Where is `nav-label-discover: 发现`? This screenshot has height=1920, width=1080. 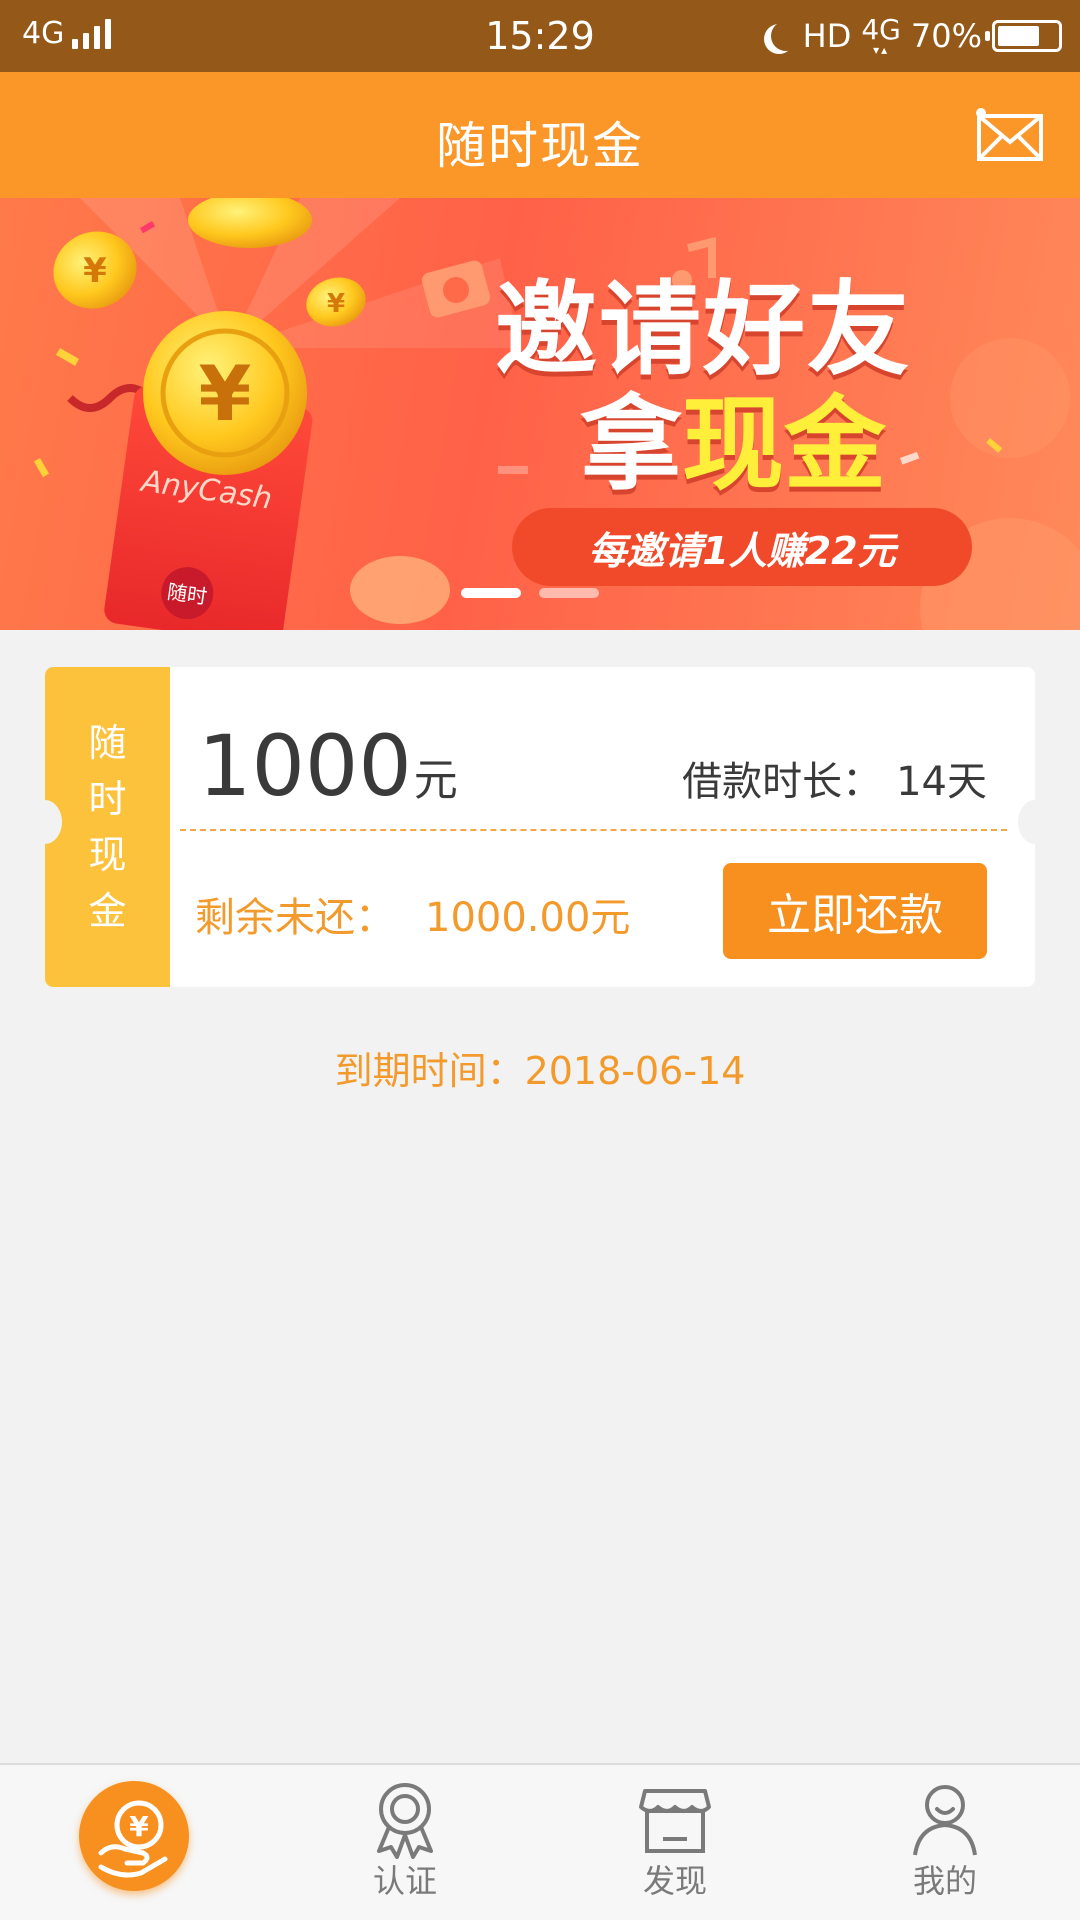 nav-label-discover: 发现 is located at coordinates (674, 1881).